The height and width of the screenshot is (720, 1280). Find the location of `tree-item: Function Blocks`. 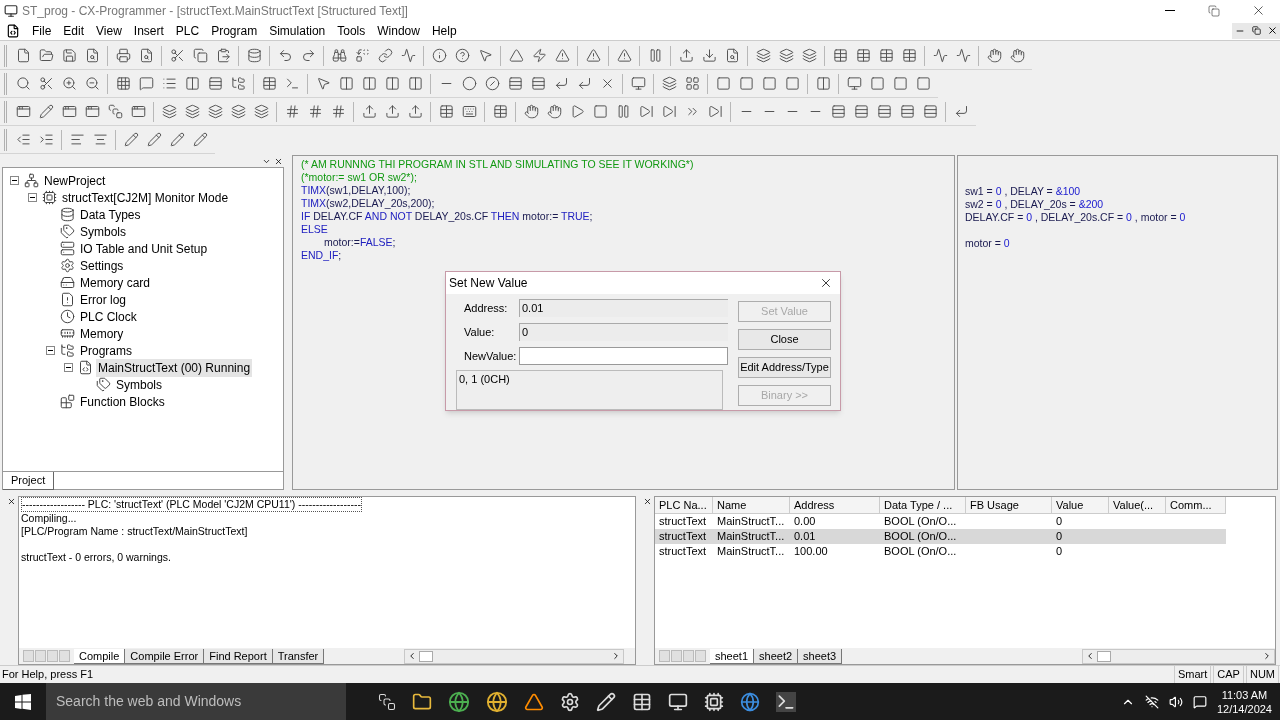

tree-item: Function Blocks is located at coordinates (122, 401).